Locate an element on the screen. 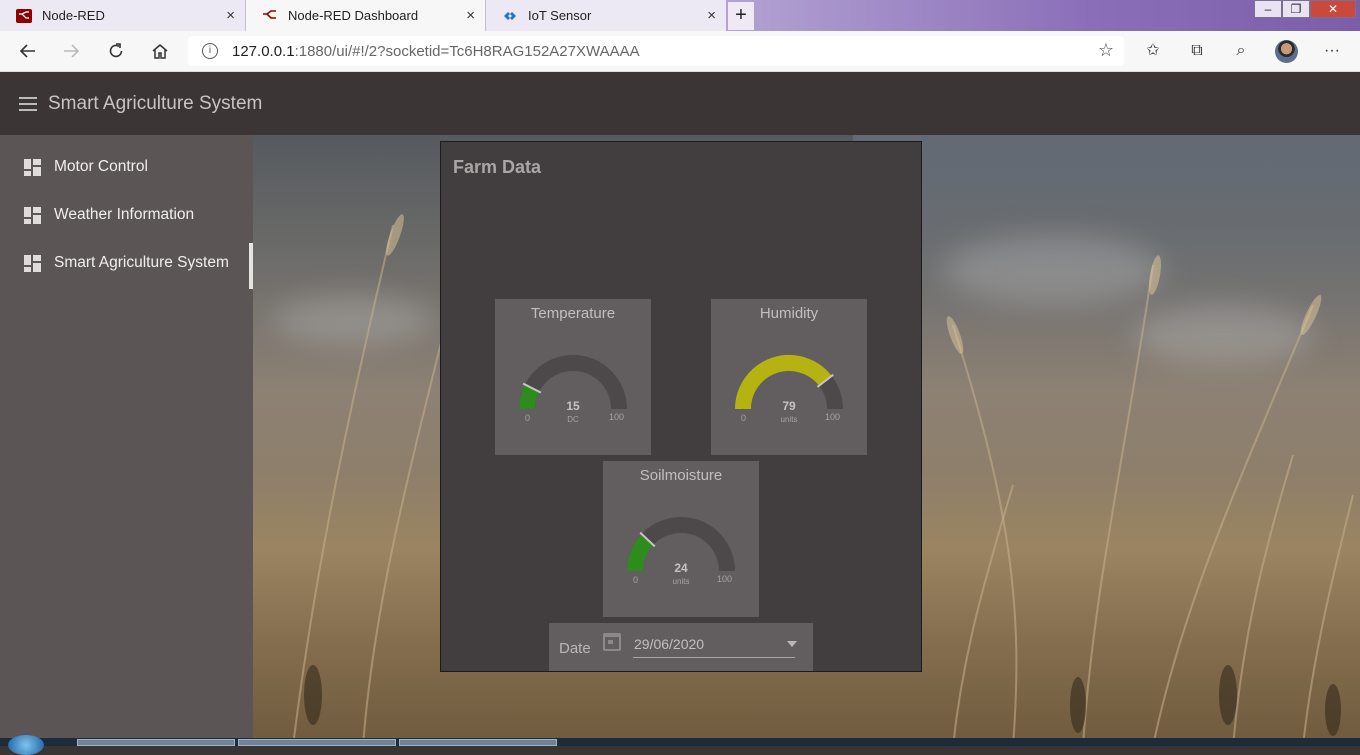 The width and height of the screenshot is (1360, 755). tab-title: Node-RED Dashboard is located at coordinates (353, 15).